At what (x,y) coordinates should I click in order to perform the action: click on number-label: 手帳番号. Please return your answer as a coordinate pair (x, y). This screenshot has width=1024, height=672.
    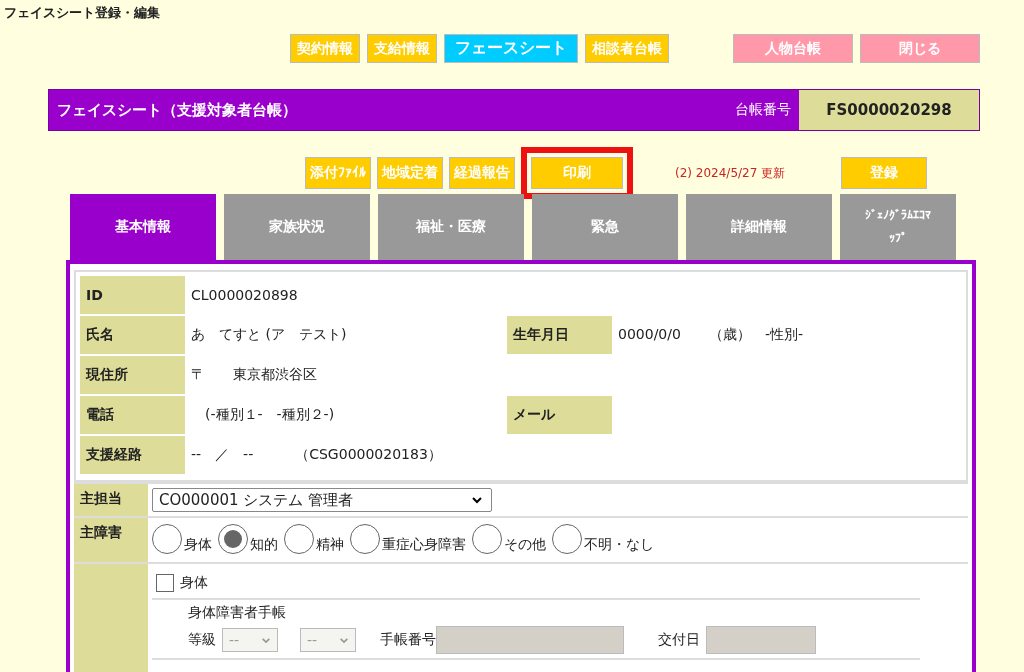
    Looking at the image, I should click on (408, 640).